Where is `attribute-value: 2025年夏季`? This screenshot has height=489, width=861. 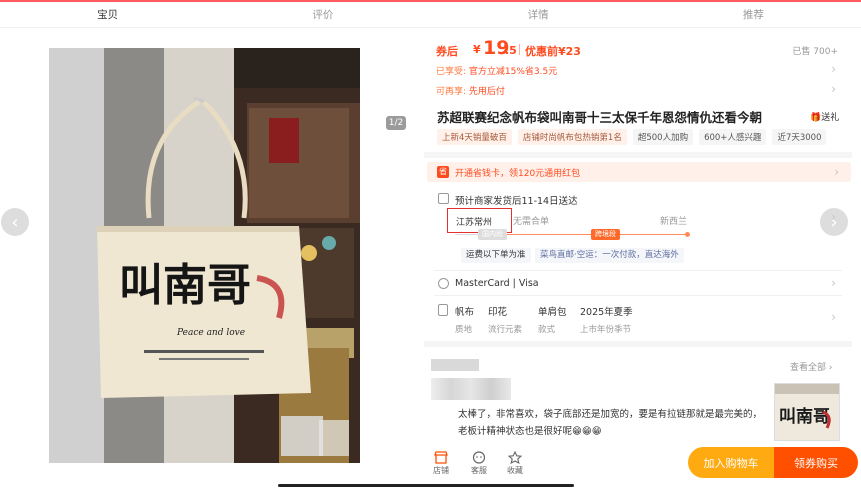 attribute-value: 2025年夏季 is located at coordinates (606, 312).